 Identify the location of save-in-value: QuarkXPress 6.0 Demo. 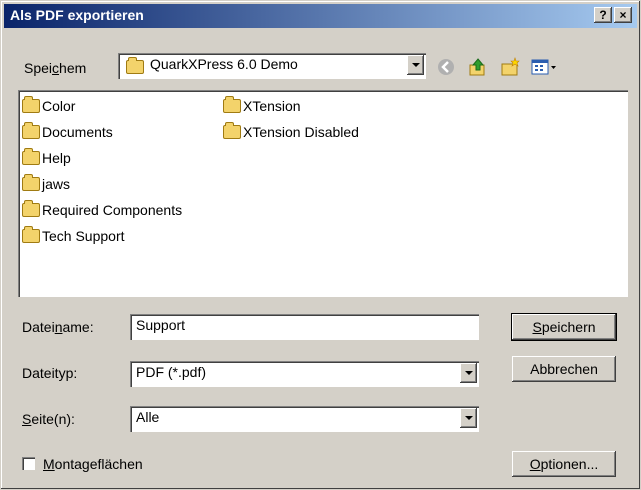
(224, 64).